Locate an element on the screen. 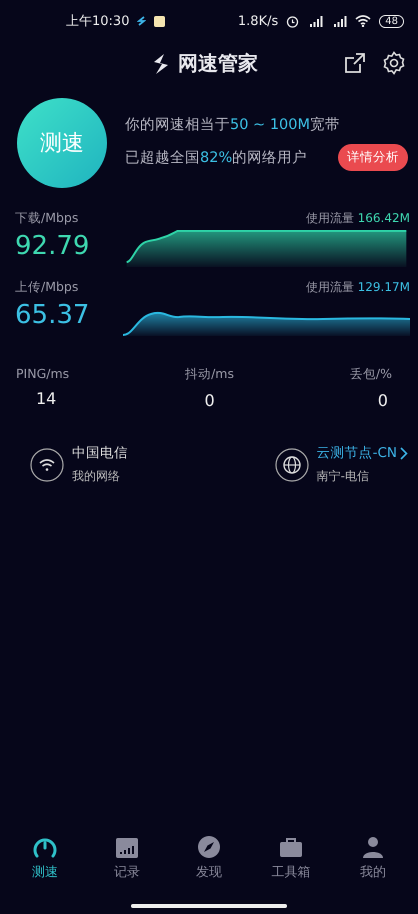  speed-value: 92.79 is located at coordinates (52, 246).